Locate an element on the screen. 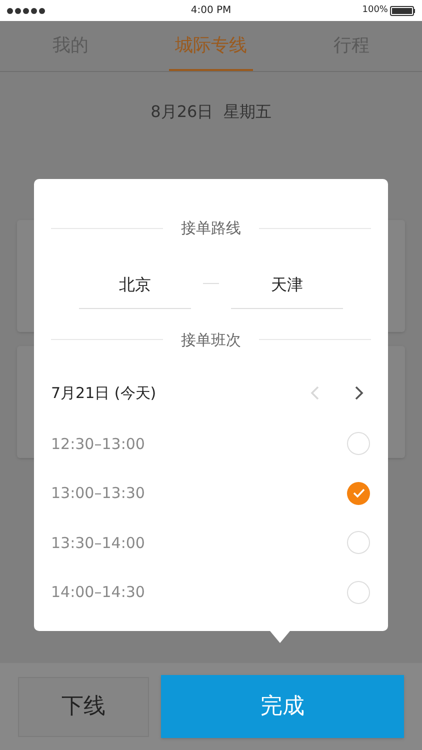  chevron-left-icon is located at coordinates (315, 393).